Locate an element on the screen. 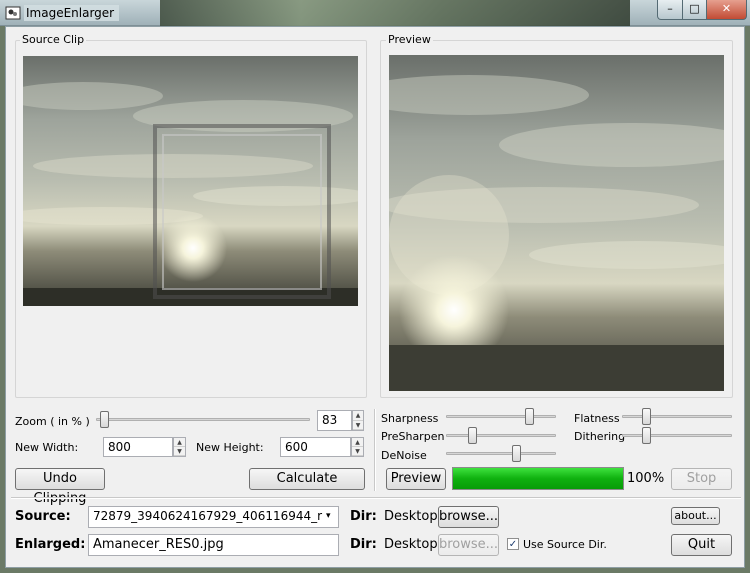  source-clip-label: Source Clip is located at coordinates (53, 39).